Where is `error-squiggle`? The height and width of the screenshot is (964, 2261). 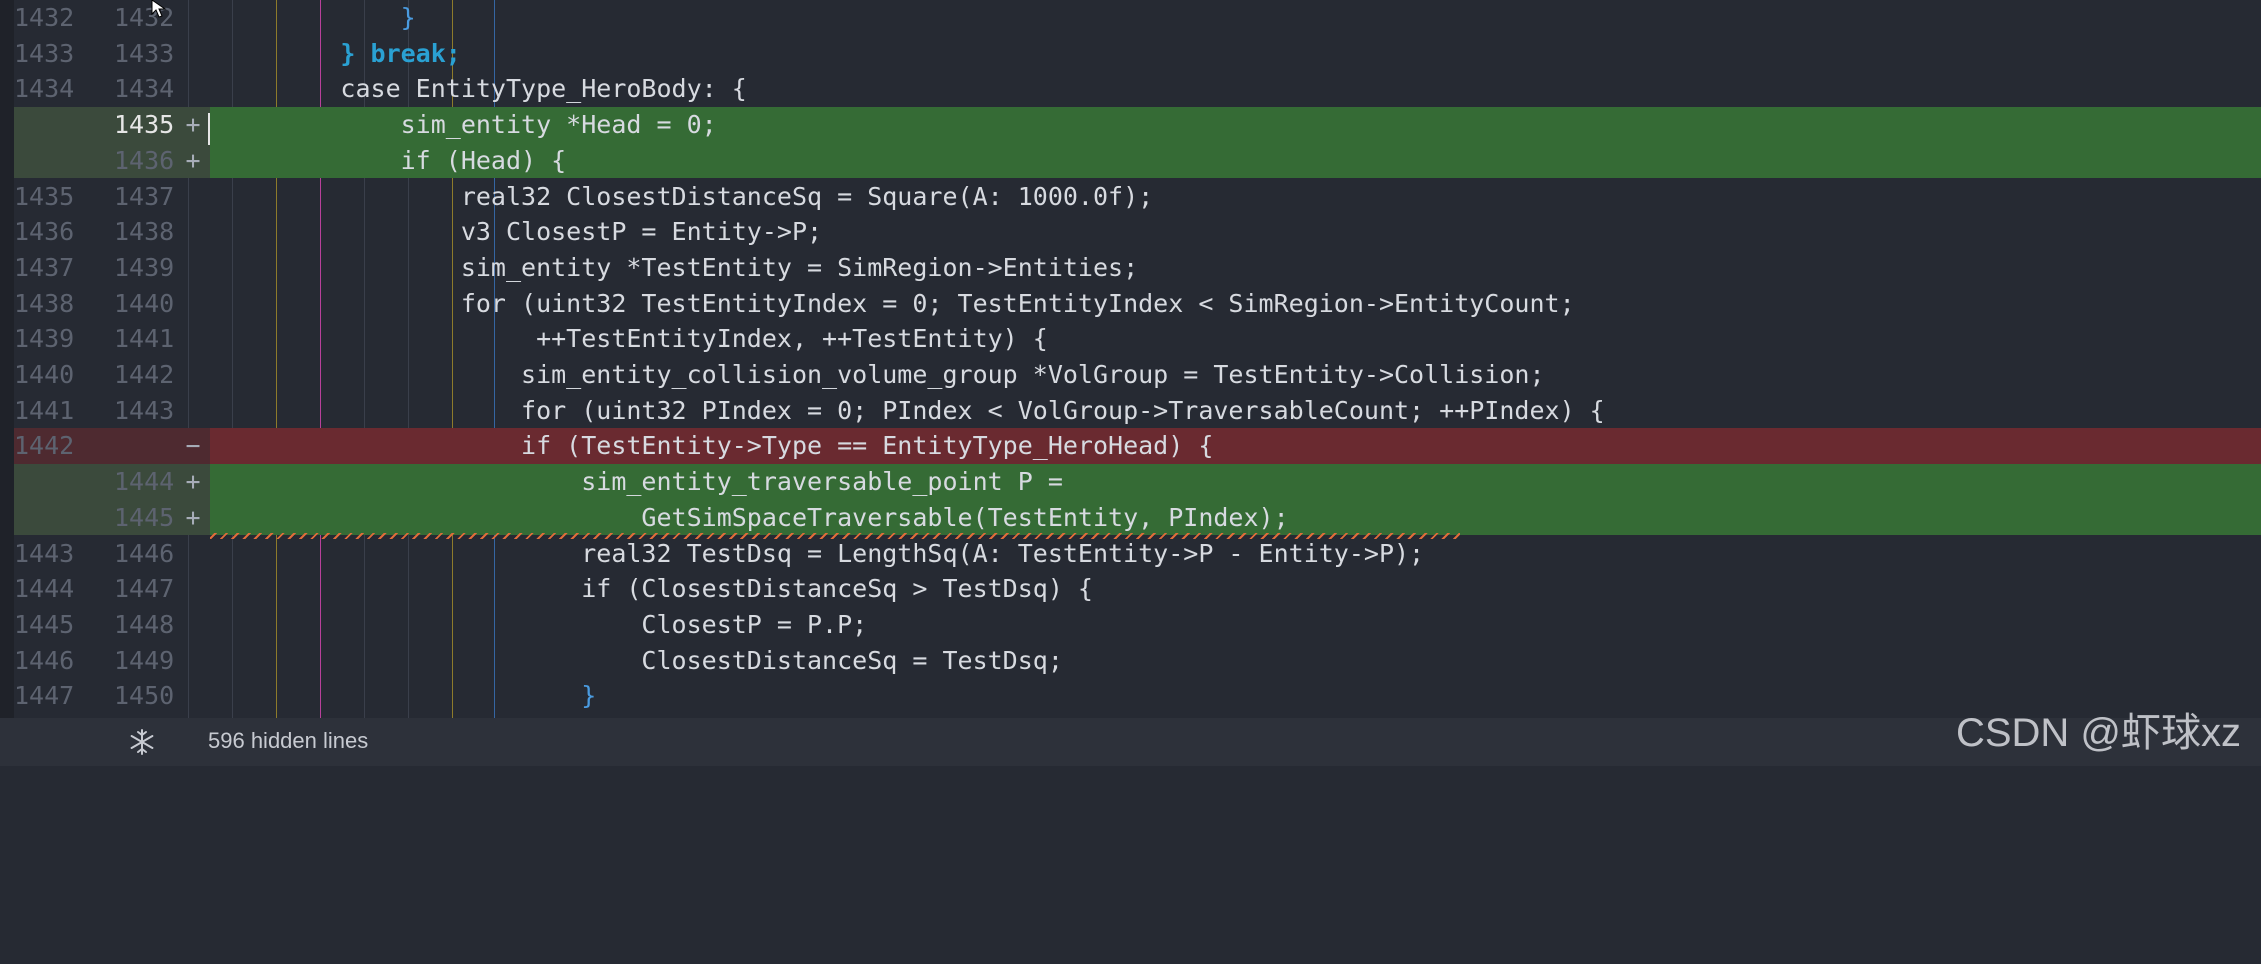 error-squiggle is located at coordinates (835, 536).